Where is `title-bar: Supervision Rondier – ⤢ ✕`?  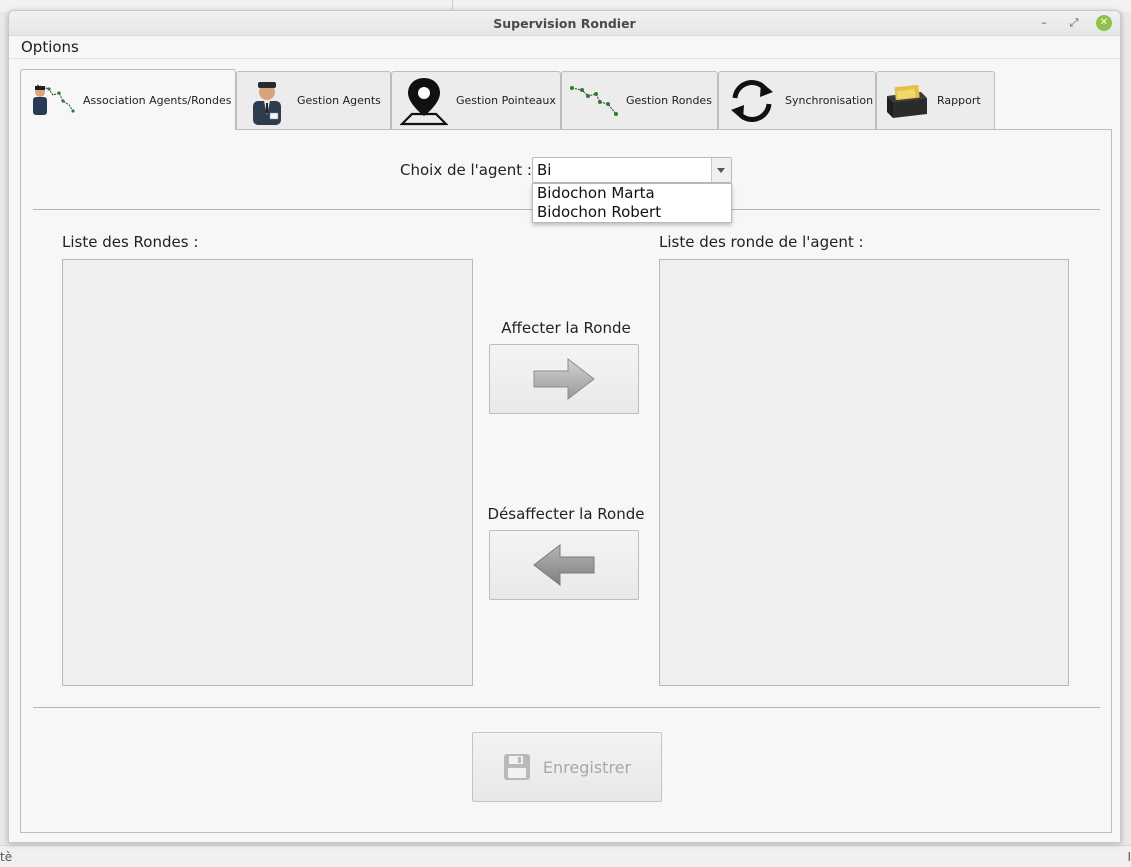 title-bar: Supervision Rondier – ⤢ ✕ is located at coordinates (564, 23).